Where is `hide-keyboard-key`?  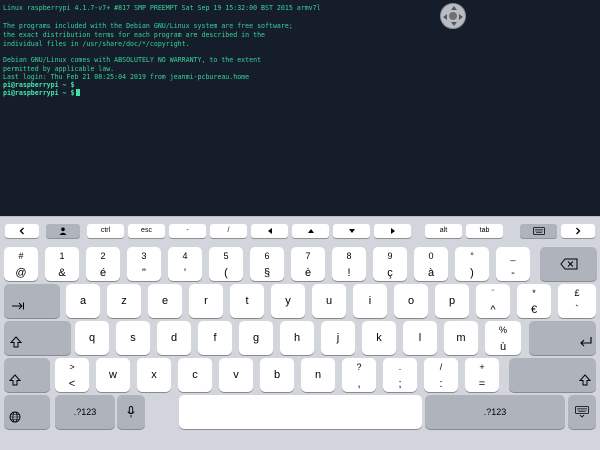 hide-keyboard-key is located at coordinates (582, 412).